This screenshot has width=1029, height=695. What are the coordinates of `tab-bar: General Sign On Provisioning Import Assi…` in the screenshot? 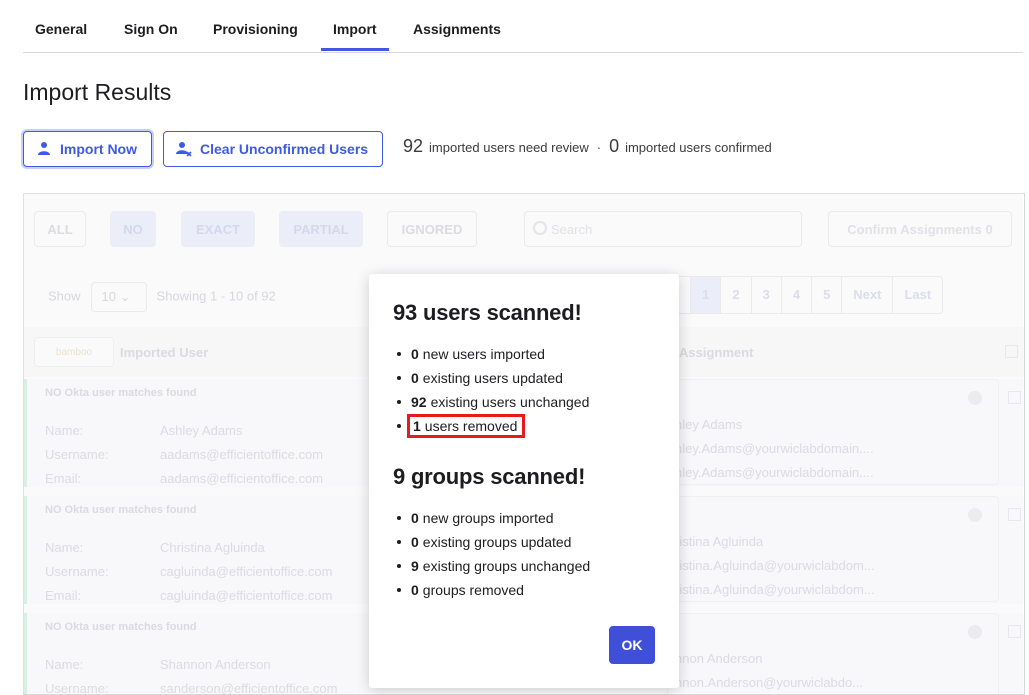 It's located at (523, 26).